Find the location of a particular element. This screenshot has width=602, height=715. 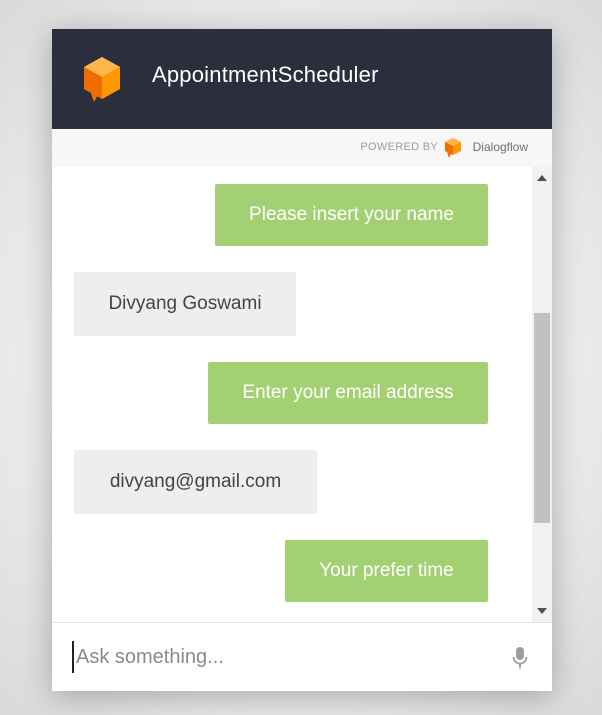

dialogflow-brand-link: Dialogflow is located at coordinates (500, 147).